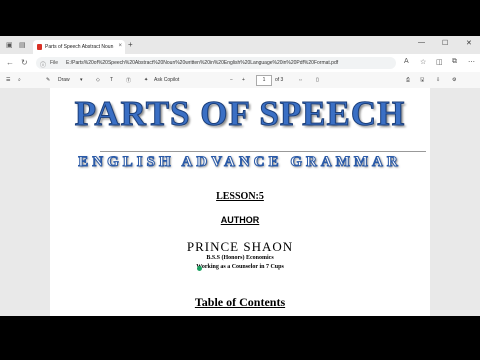 The height and width of the screenshot is (360, 480). What do you see at coordinates (454, 80) in the screenshot?
I see `pdf-settings-icon: ⚙` at bounding box center [454, 80].